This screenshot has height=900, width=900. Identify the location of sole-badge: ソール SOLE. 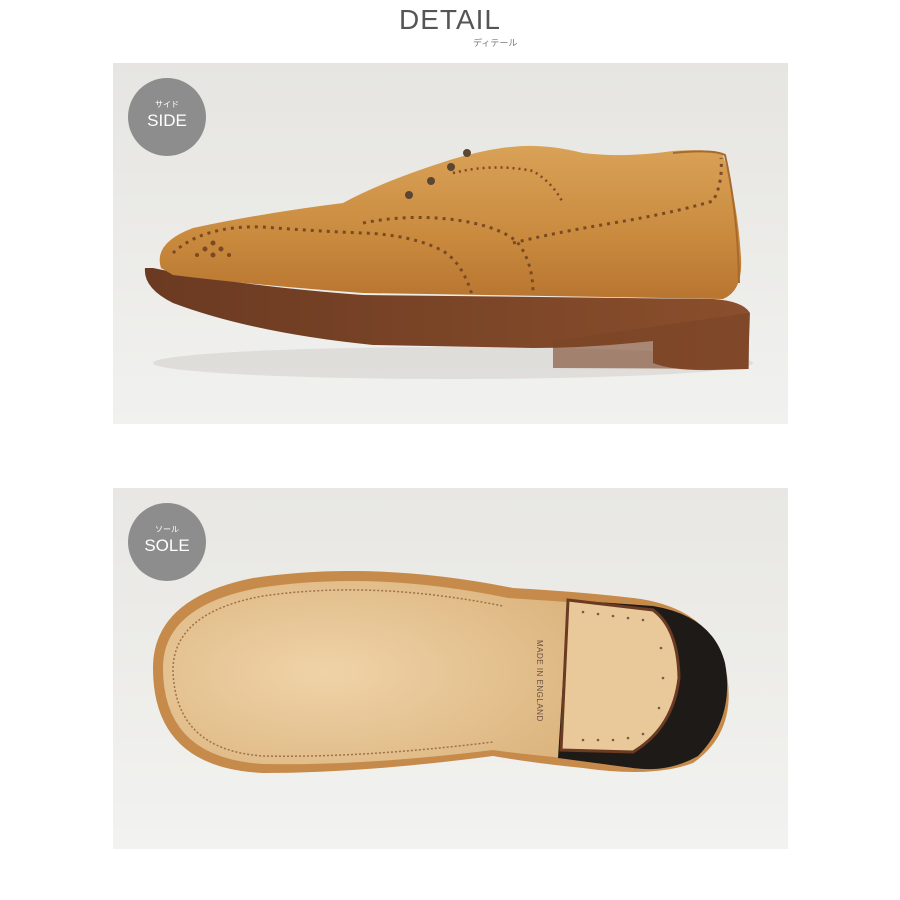
(167, 542).